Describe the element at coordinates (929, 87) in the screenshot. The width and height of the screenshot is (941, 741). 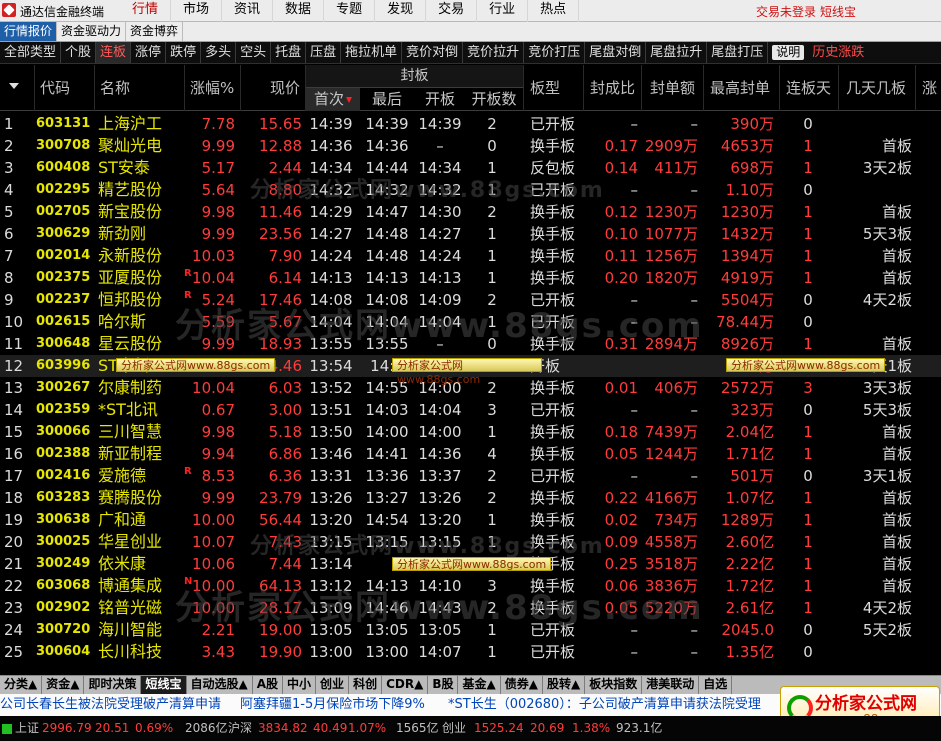
I see `col-more: 涨` at that location.